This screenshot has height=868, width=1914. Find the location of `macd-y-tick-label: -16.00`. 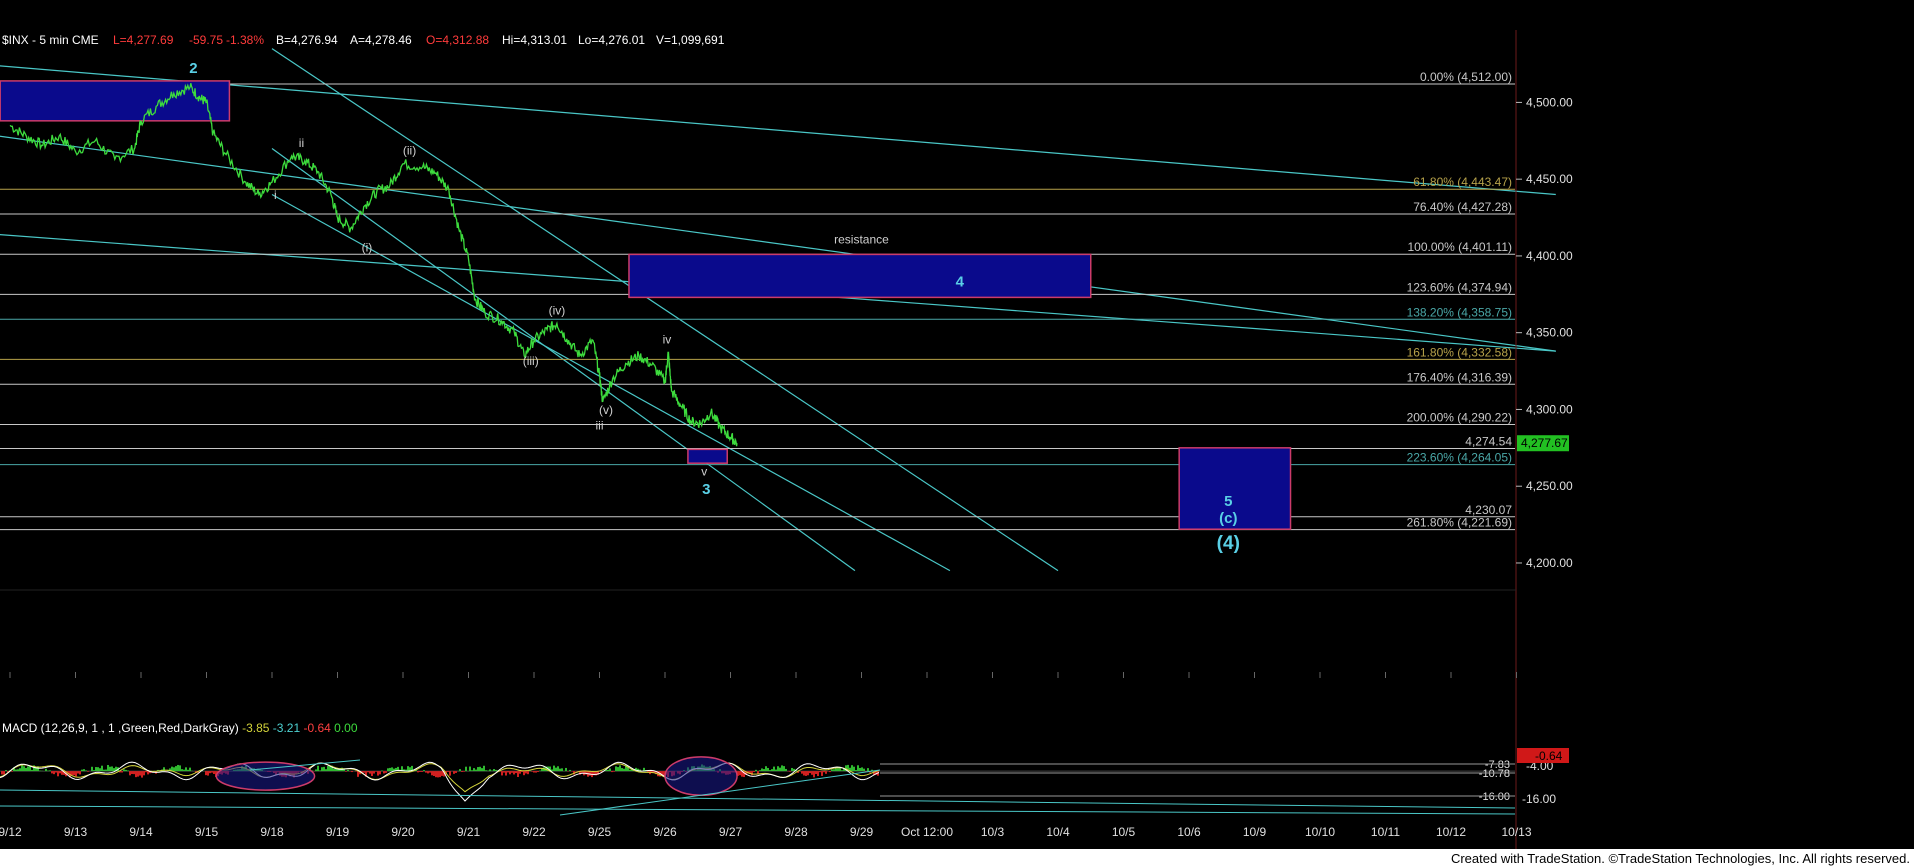

macd-y-tick-label: -16.00 is located at coordinates (1539, 799).